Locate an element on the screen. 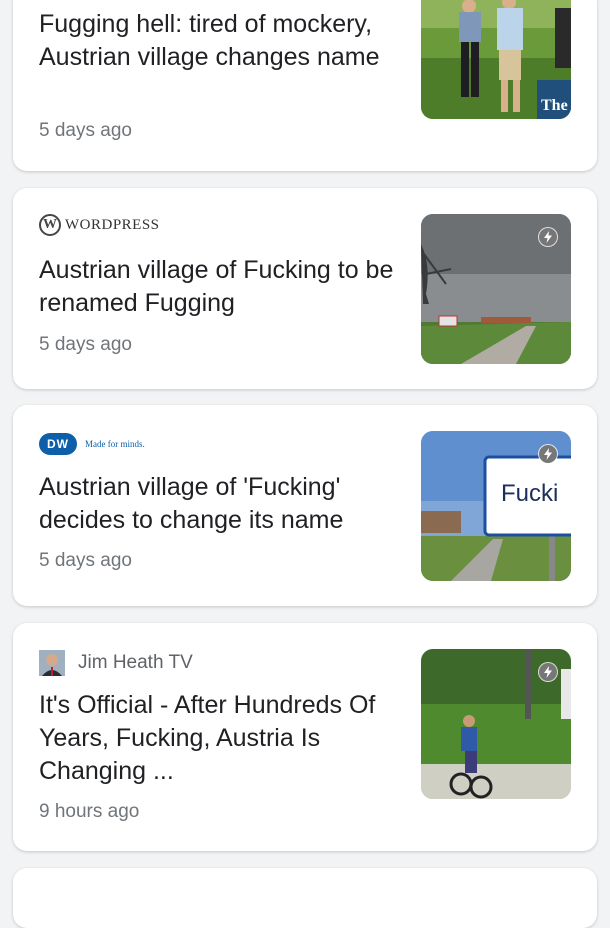 Image resolution: width=610 pixels, height=928 pixels. source-row: Jim Heath TV is located at coordinates (116, 663).